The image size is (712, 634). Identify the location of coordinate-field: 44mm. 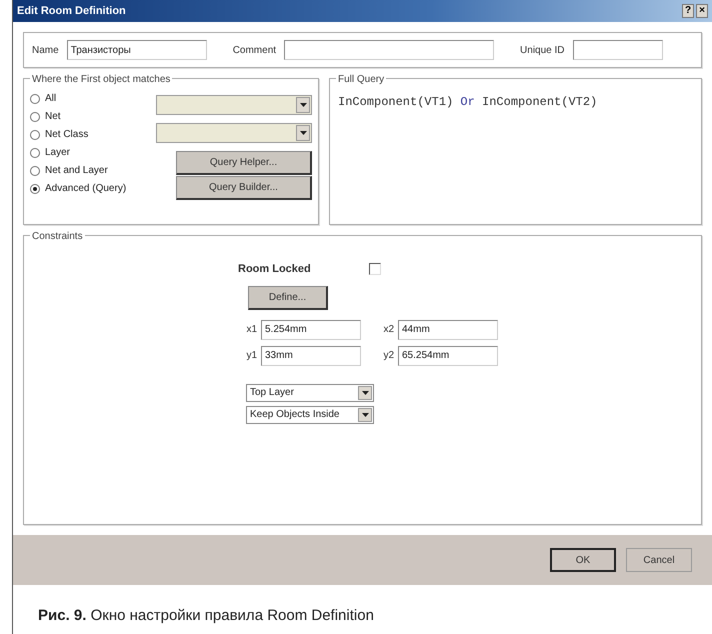
(448, 330).